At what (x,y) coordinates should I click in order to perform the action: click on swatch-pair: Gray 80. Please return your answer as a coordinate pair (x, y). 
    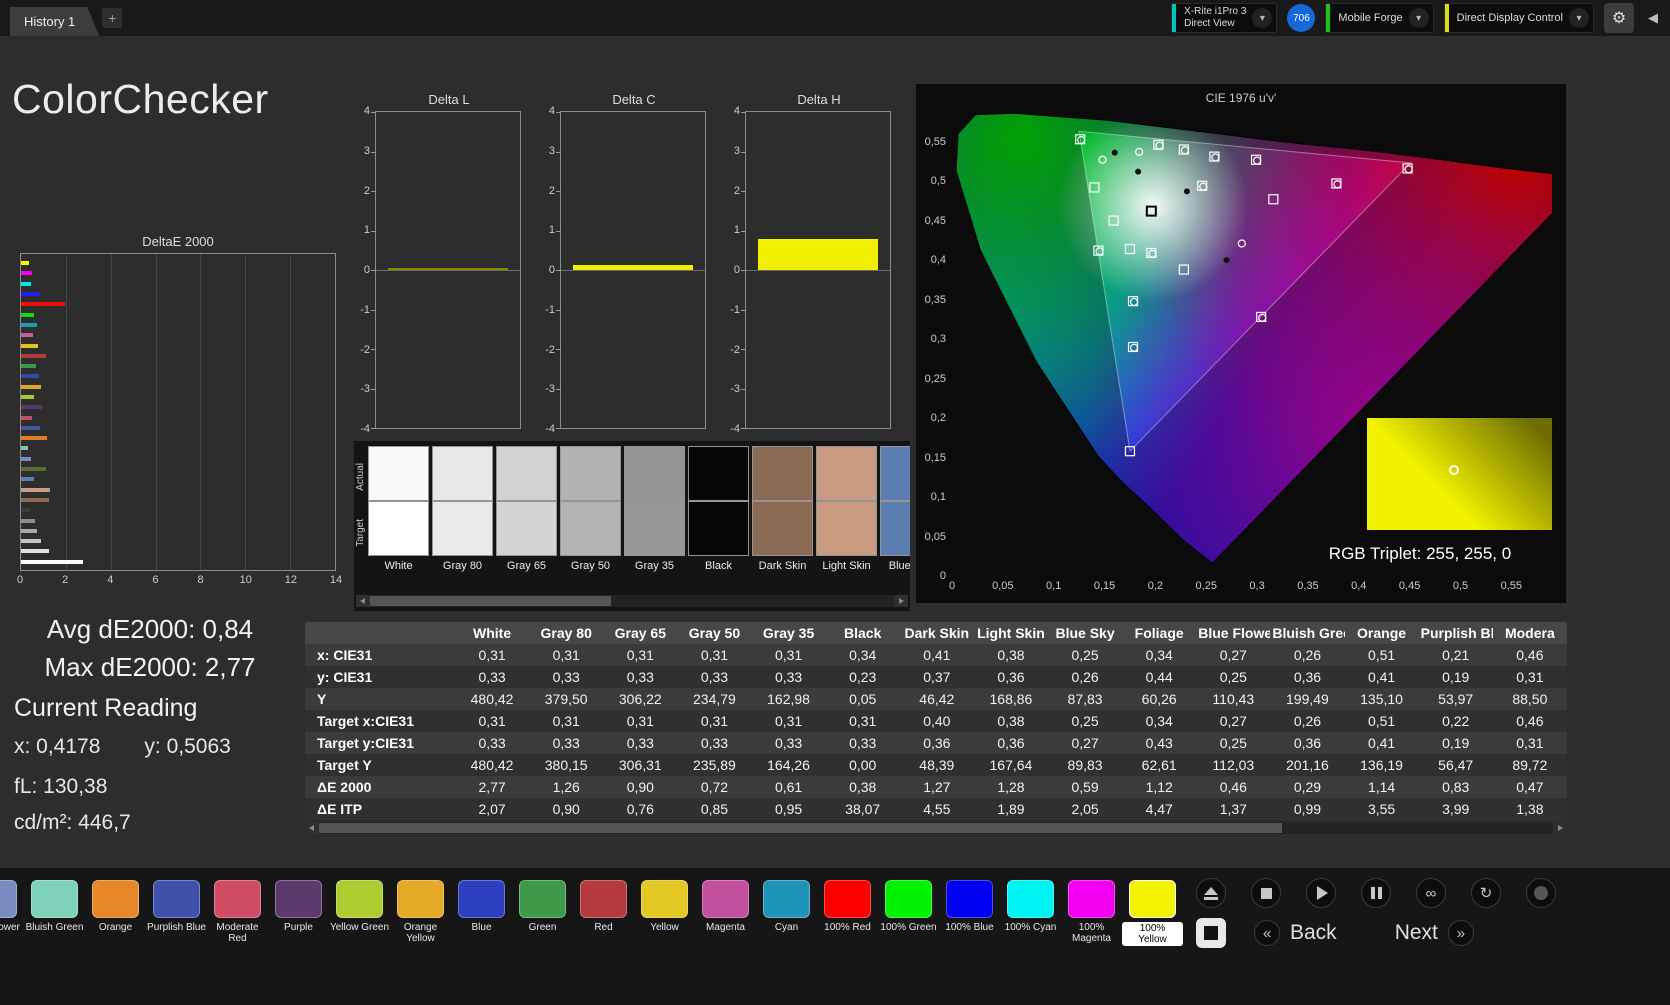
    Looking at the image, I should click on (462, 509).